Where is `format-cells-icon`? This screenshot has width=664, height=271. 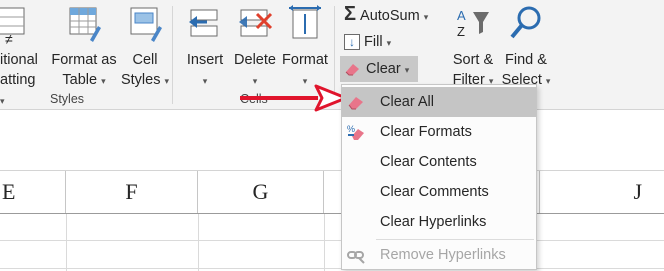
format-cells-icon is located at coordinates (305, 22).